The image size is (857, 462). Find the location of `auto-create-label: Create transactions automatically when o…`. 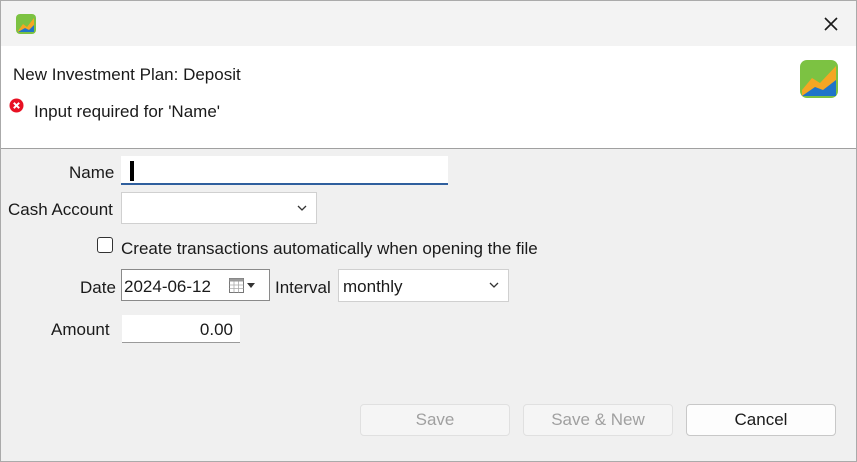

auto-create-label: Create transactions automatically when o… is located at coordinates (329, 249).